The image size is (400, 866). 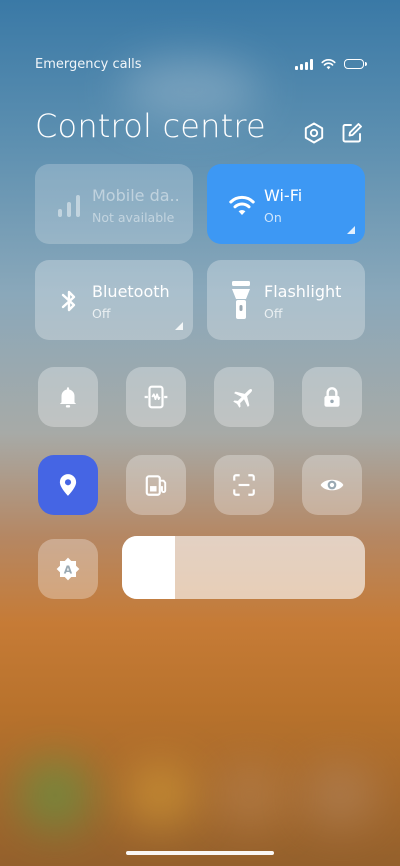 I want to click on bluetooth-tile: Bluetooth Off, so click(x=114, y=300).